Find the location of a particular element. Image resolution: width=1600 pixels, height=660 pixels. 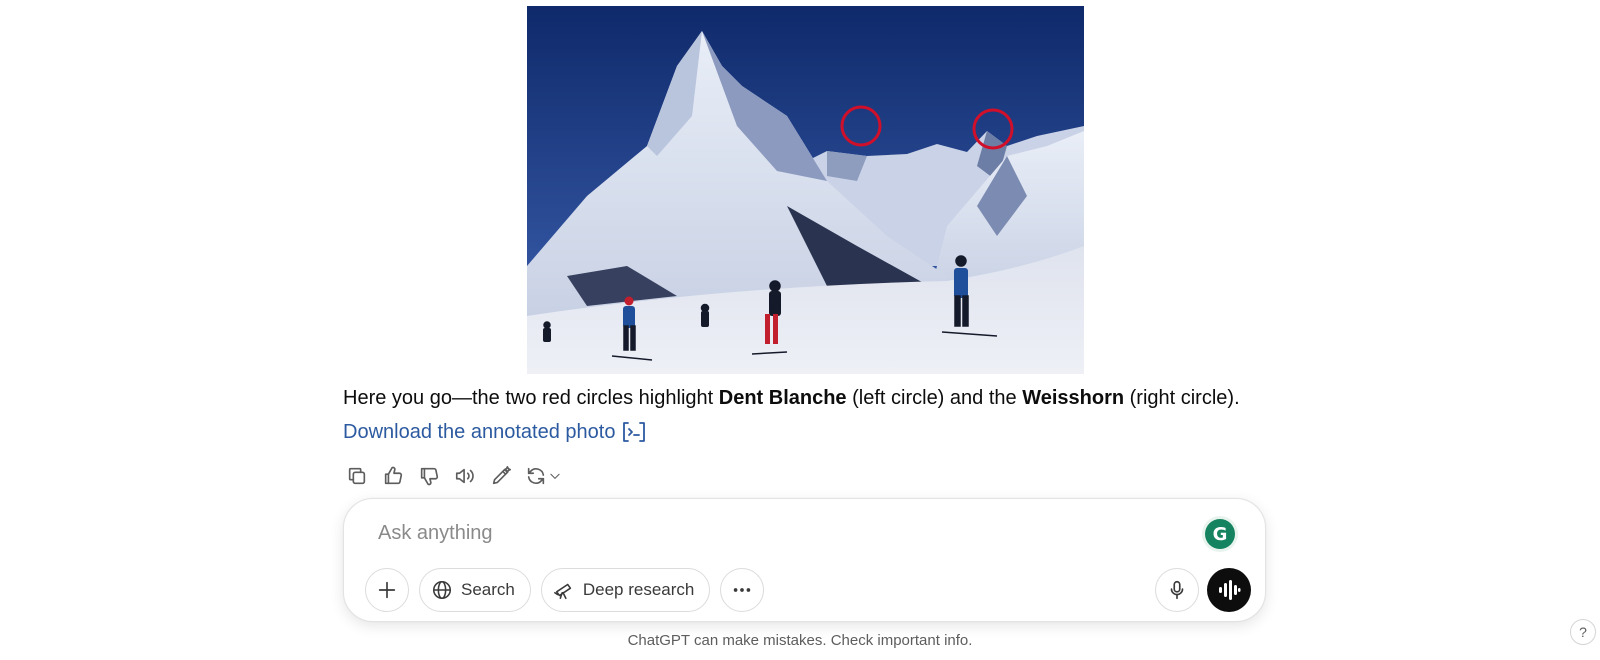

regenerate-icon is located at coordinates (535, 476).